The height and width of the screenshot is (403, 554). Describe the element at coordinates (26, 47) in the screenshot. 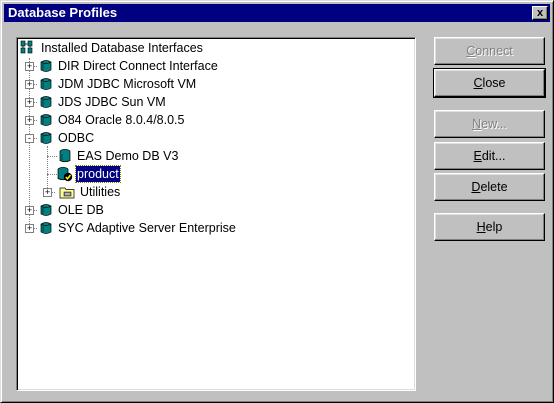

I see `database-interfaces-icon` at that location.